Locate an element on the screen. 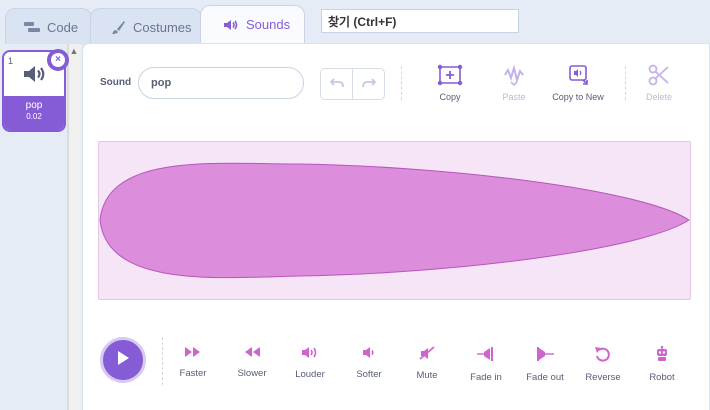 Image resolution: width=710 pixels, height=410 pixels. copy-to-new-label: Copy to New is located at coordinates (578, 97).